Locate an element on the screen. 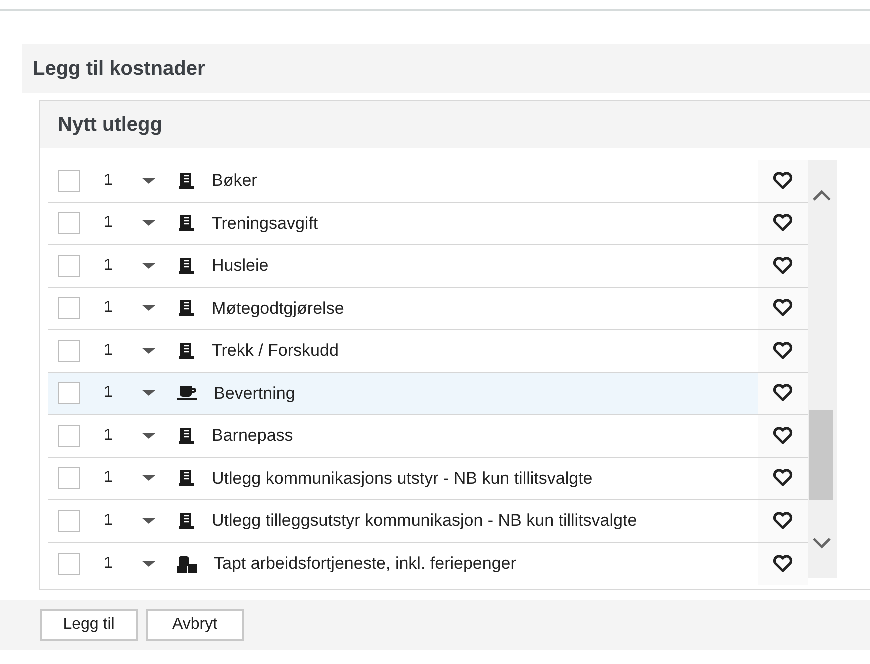 The width and height of the screenshot is (870, 664). expense-type: Barnepass is located at coordinates (253, 435).